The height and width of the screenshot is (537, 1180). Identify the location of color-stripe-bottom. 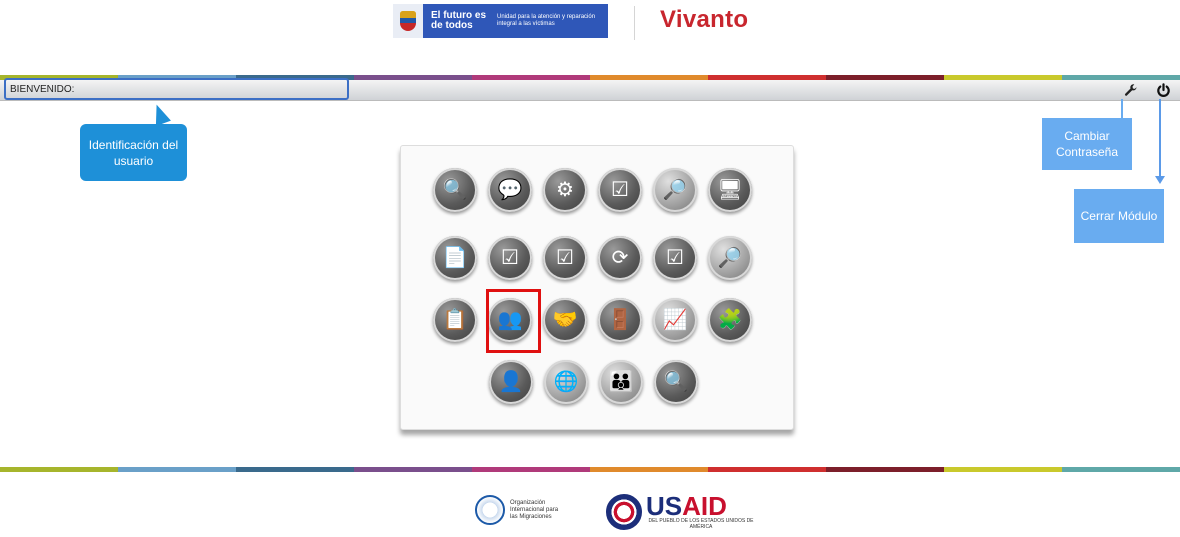
(590, 469).